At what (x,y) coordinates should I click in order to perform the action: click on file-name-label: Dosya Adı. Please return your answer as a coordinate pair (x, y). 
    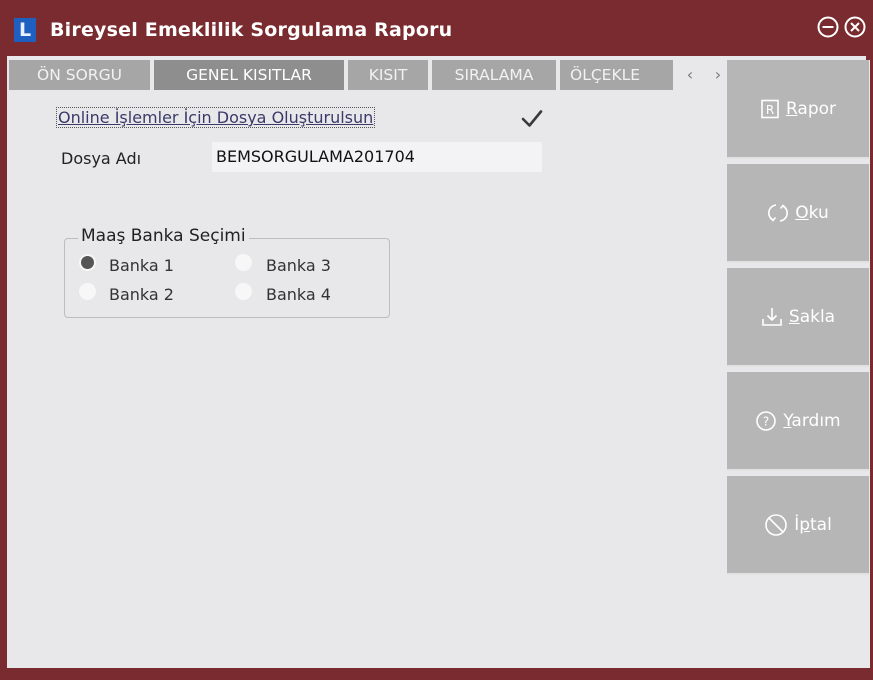
    Looking at the image, I should click on (101, 158).